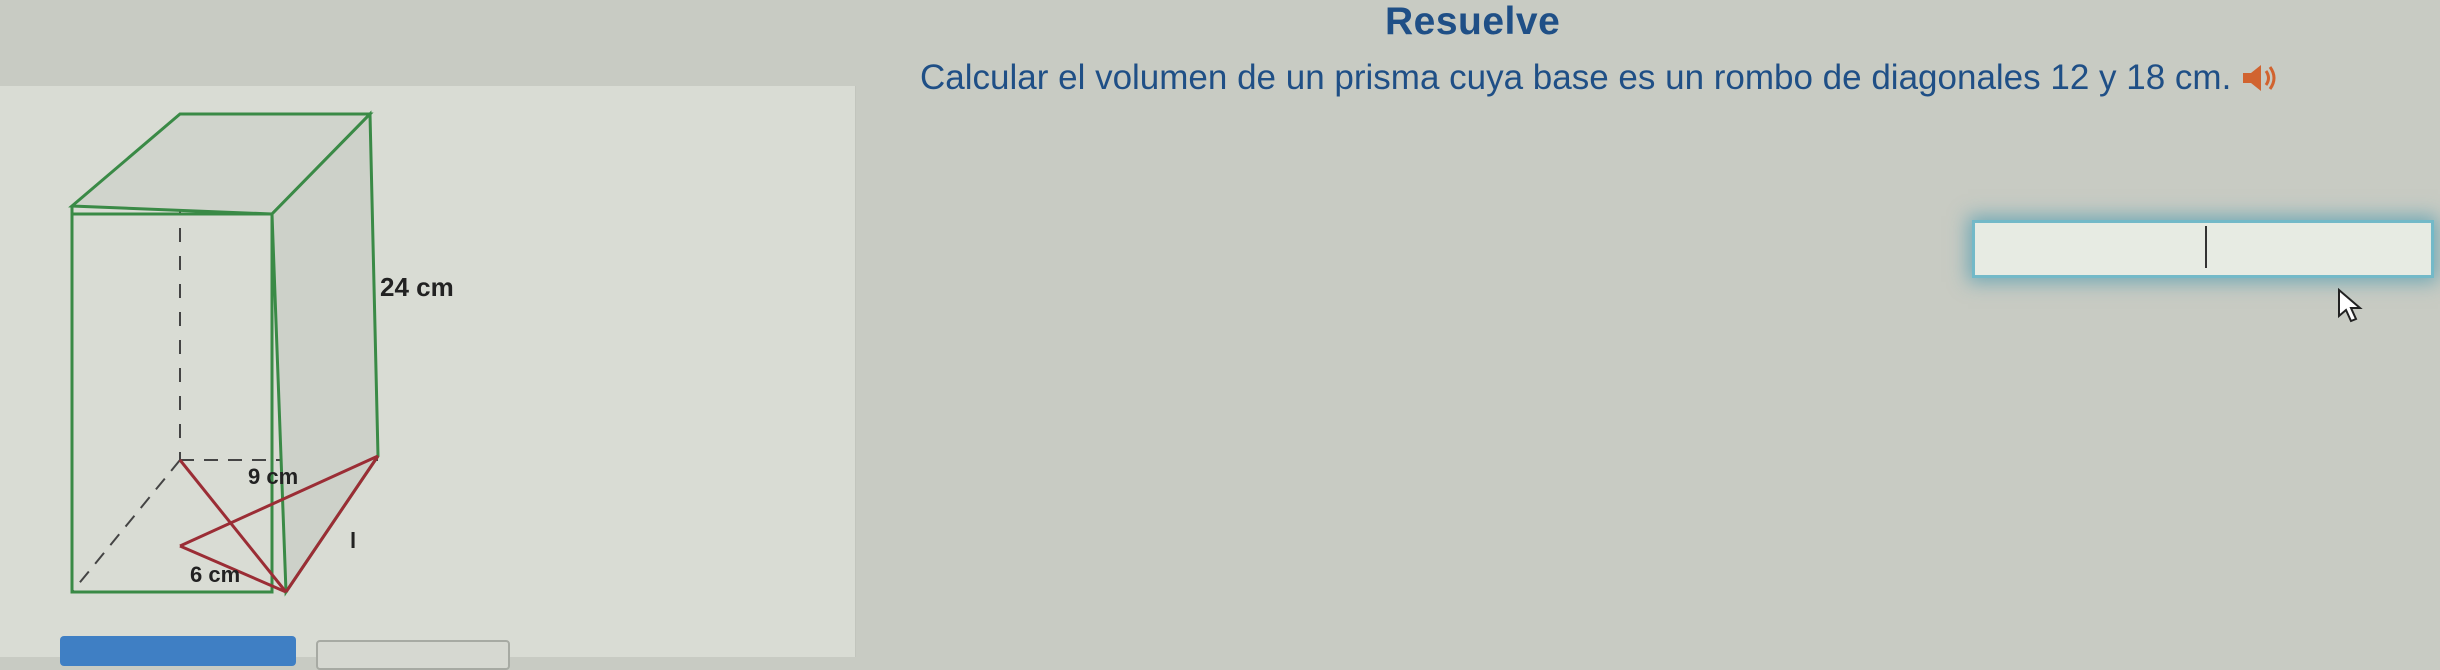 The image size is (2440, 670). What do you see at coordinates (1473, 21) in the screenshot?
I see `page-title: Resuelve` at bounding box center [1473, 21].